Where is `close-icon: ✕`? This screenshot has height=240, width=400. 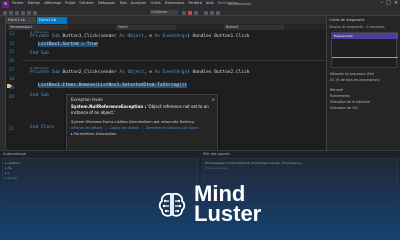
close-icon: ✕ is located at coordinates (213, 99).